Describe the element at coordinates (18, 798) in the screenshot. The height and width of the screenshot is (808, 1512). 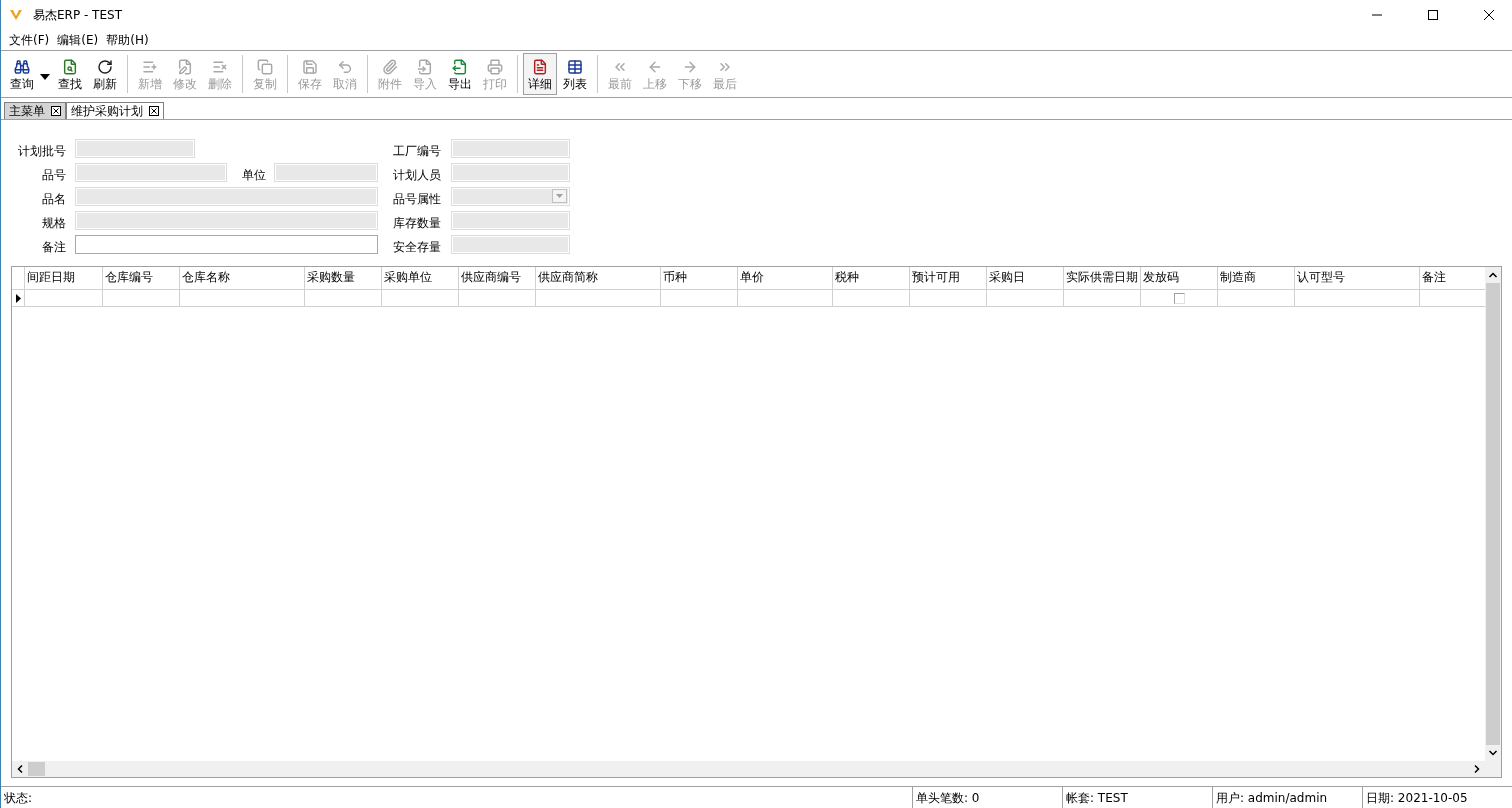
I see `status-text: 状态:` at that location.